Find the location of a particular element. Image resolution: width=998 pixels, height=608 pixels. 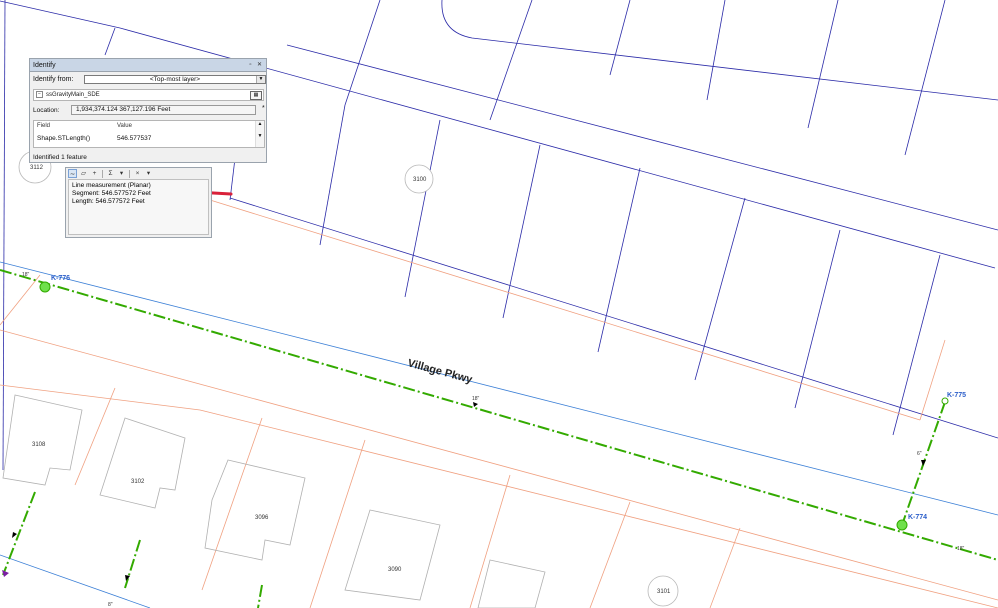

parcel-label-3112: 3112 is located at coordinates (37, 168).